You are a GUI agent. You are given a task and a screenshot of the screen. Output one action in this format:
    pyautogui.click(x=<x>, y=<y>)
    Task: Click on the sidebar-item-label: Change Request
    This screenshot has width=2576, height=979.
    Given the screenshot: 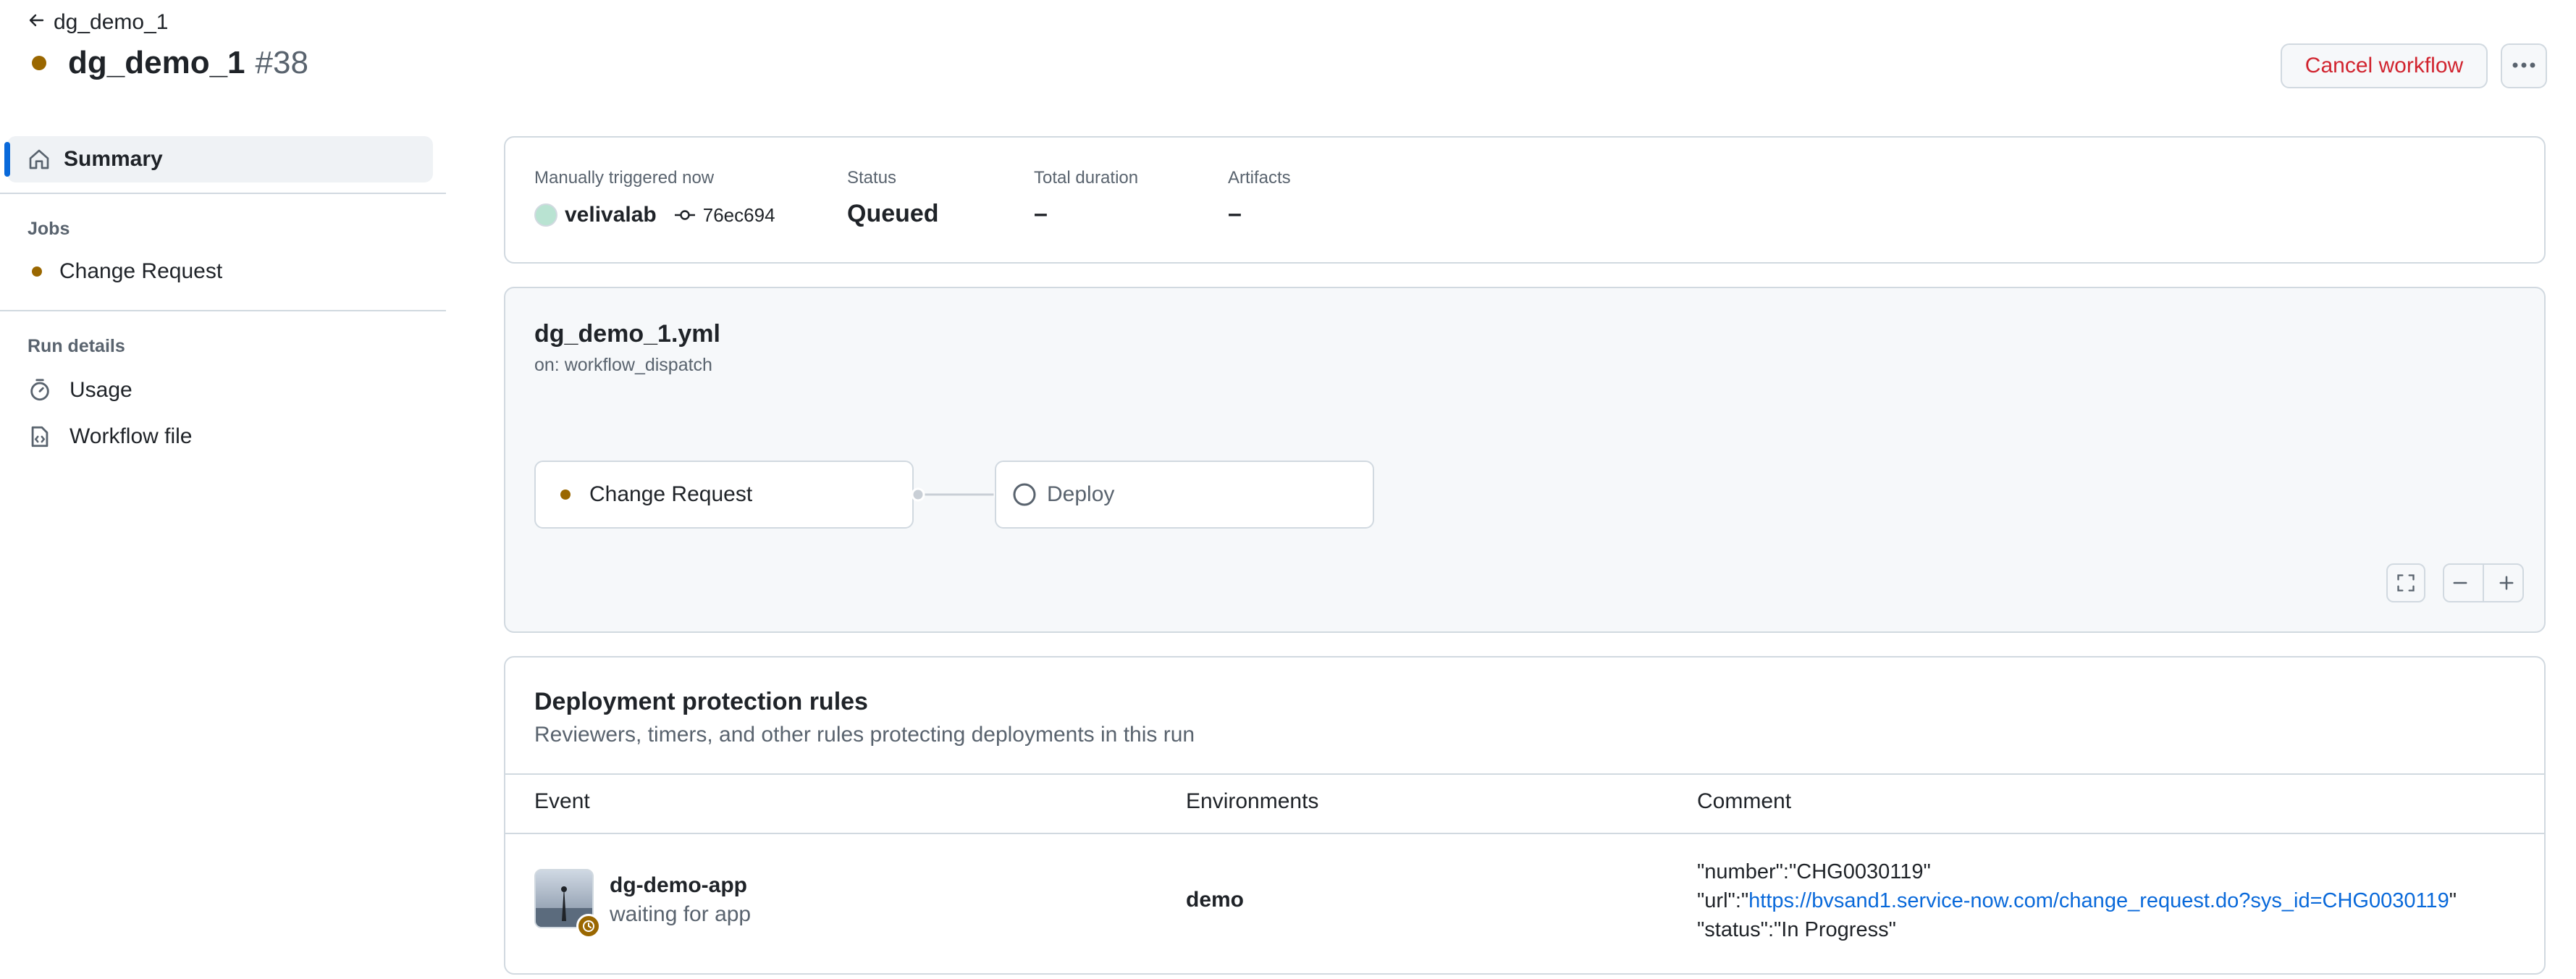 What is the action you would take?
    pyautogui.click(x=141, y=271)
    